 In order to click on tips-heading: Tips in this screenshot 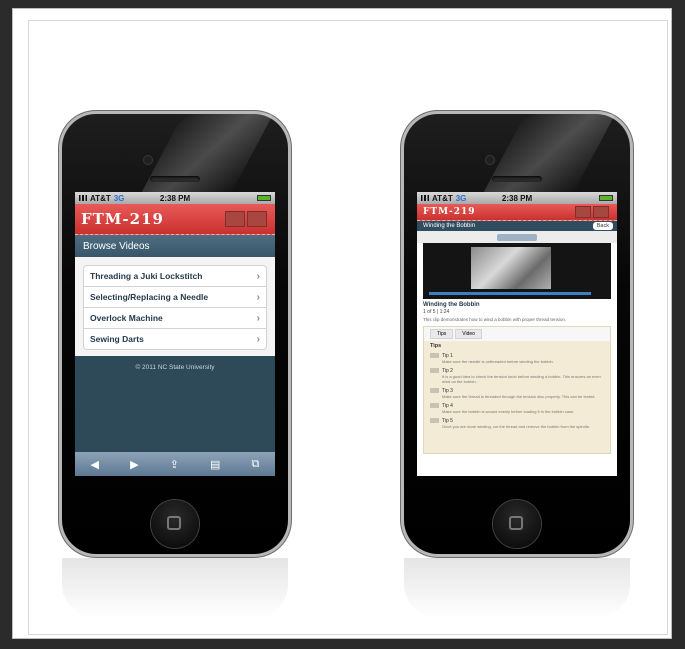, I will do `click(436, 346)`.